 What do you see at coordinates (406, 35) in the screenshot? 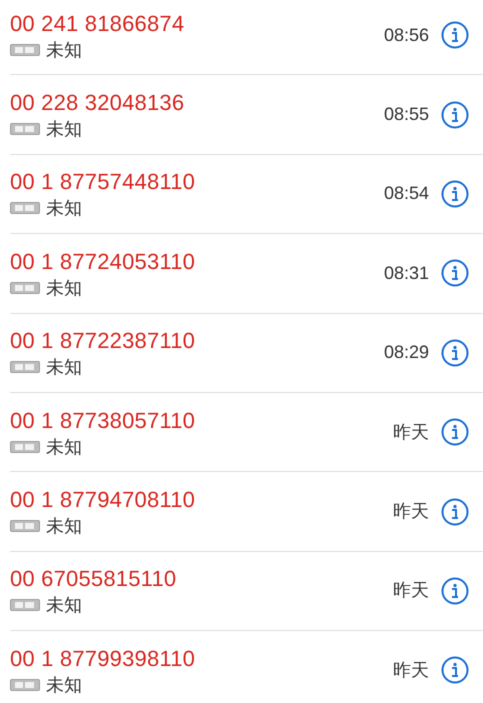
I see `call-time: 08:56` at bounding box center [406, 35].